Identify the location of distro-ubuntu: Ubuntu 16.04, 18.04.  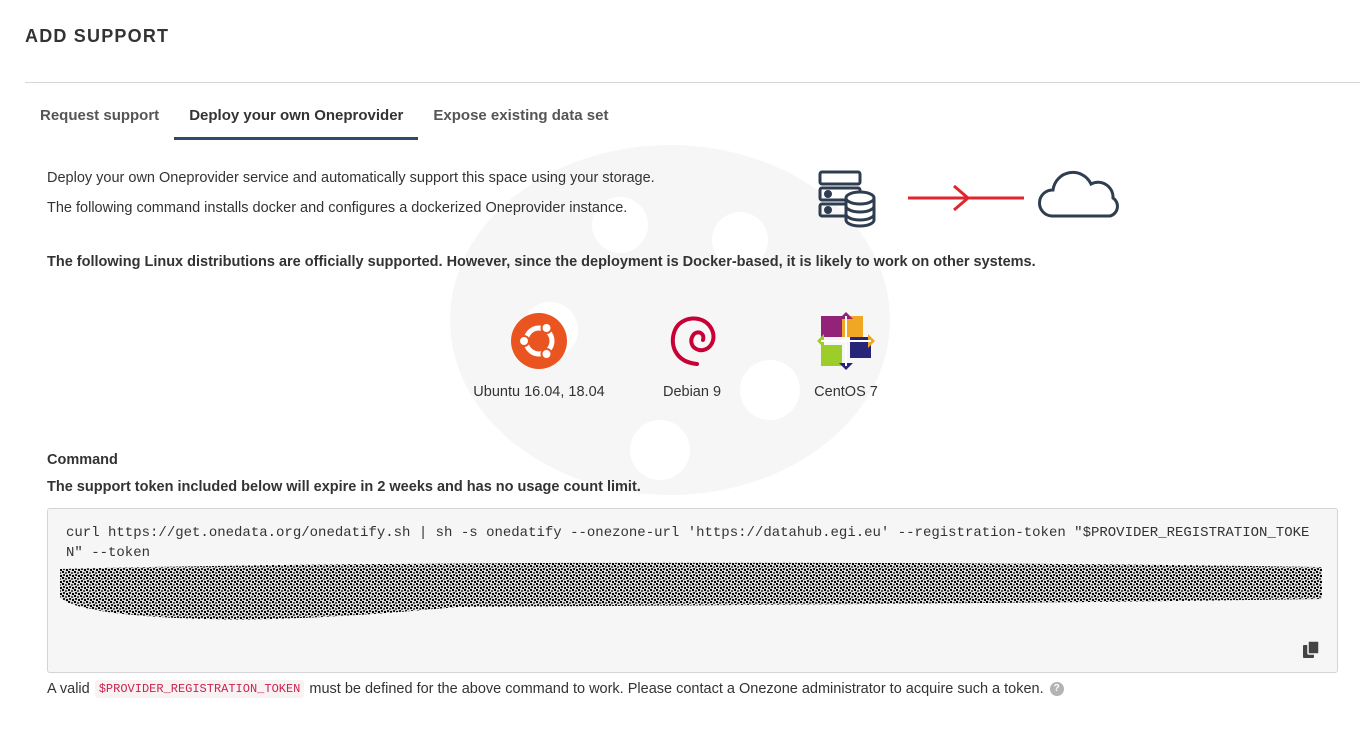
(539, 355).